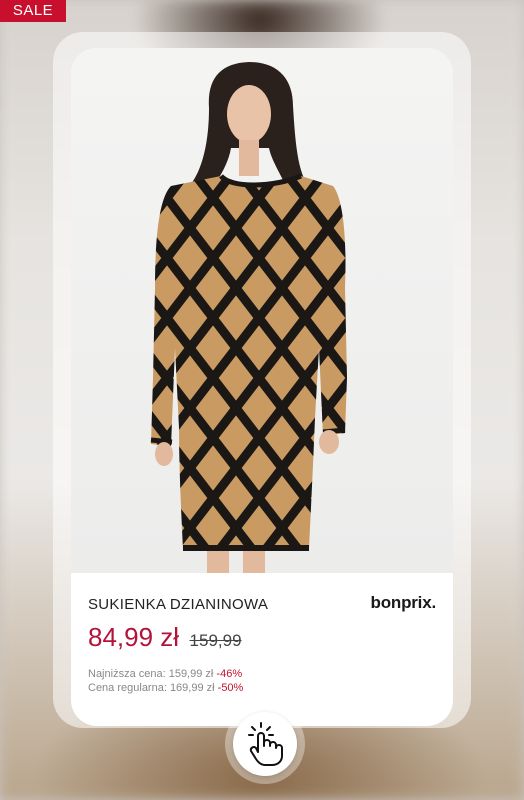 This screenshot has width=524, height=800. I want to click on product-name: SUKIENKA DZIANINOWA, so click(178, 604).